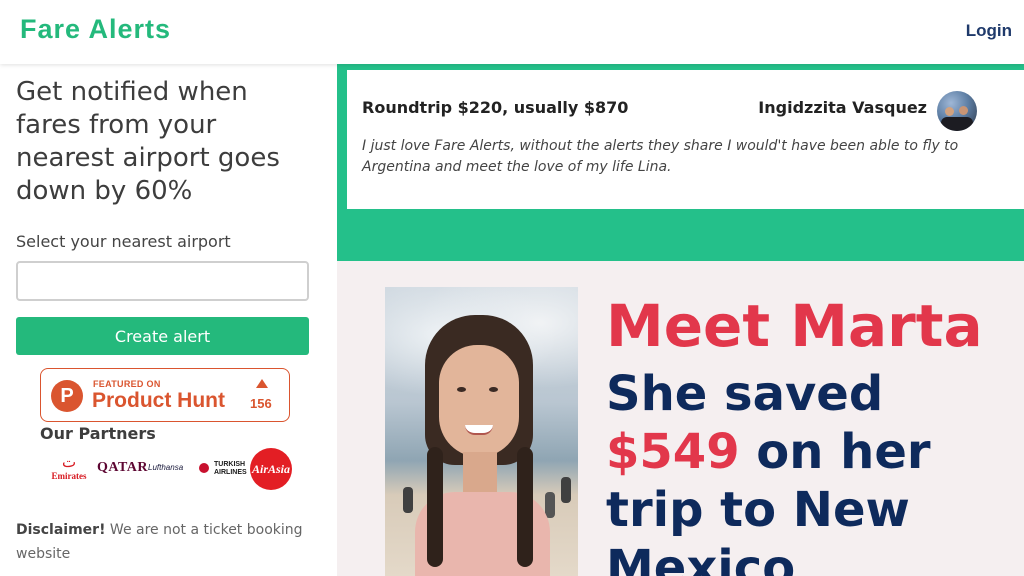 The image size is (1024, 576). I want to click on login-link: Login, so click(989, 31).